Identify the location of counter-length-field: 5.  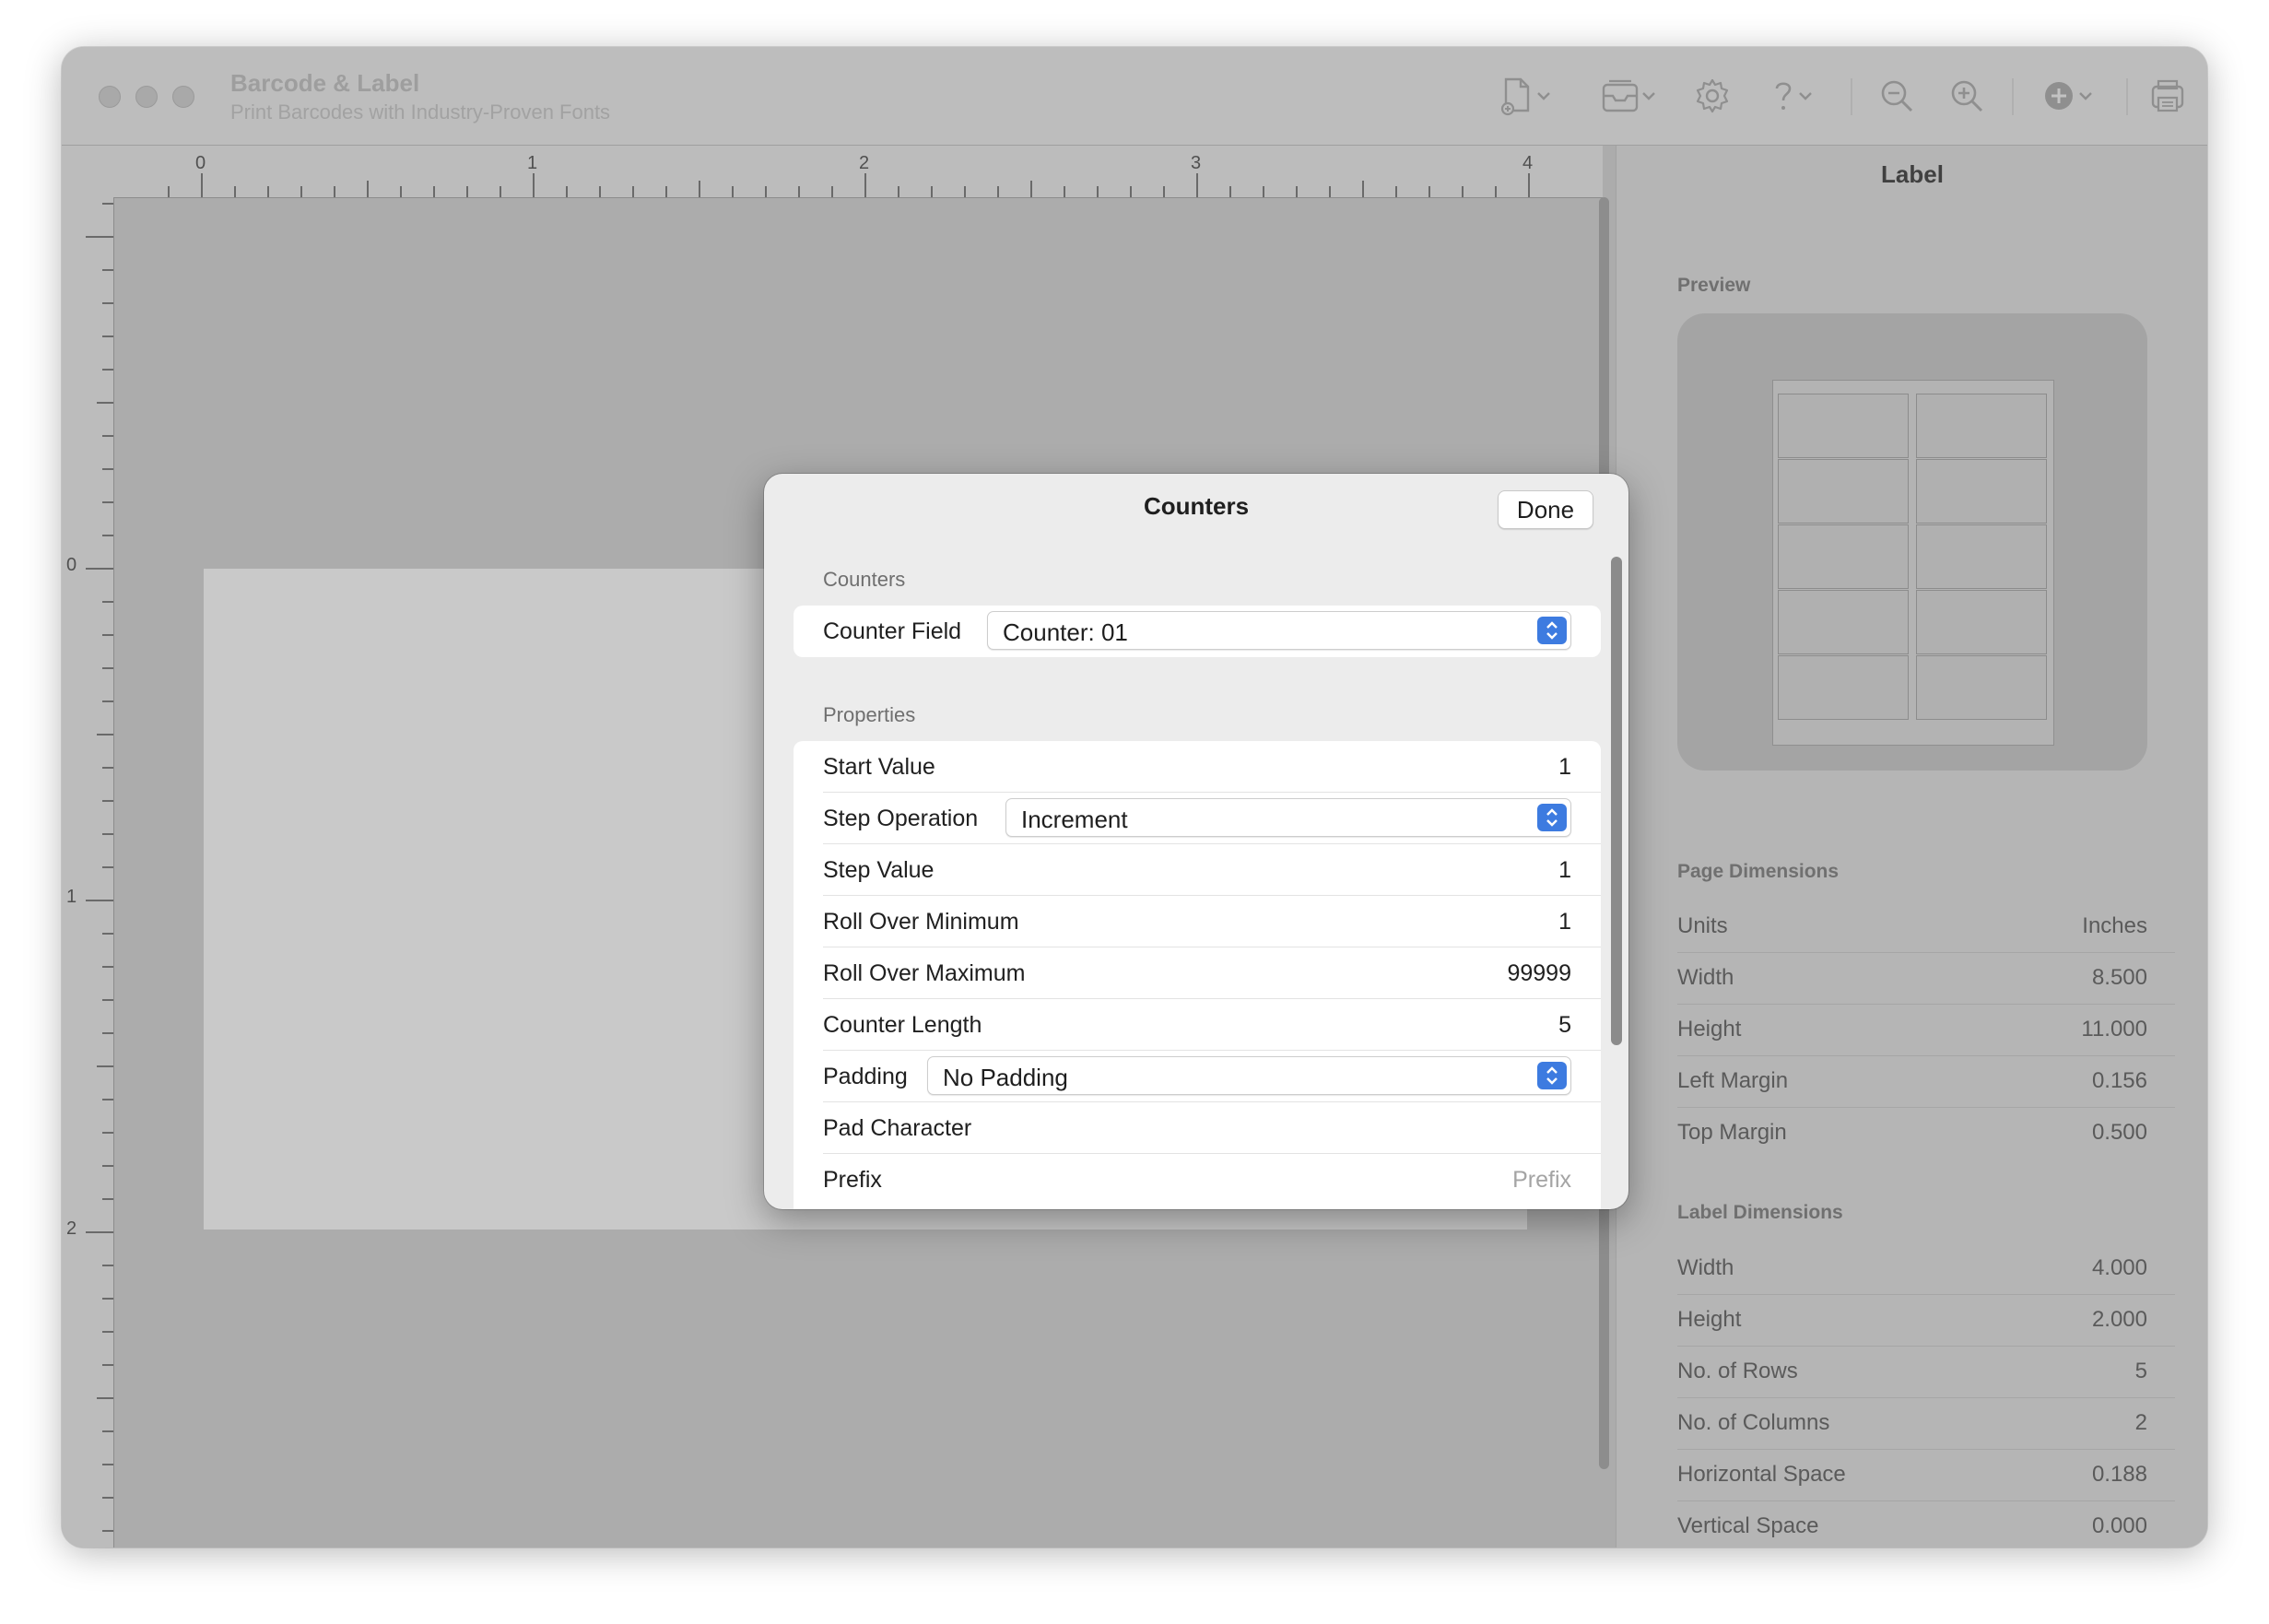
(1564, 1025).